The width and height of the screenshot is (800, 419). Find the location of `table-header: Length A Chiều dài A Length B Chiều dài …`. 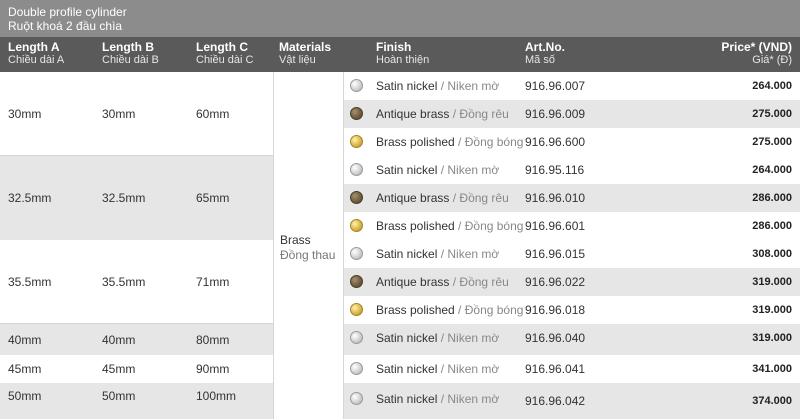

table-header: Length A Chiều dài A Length B Chiều dài … is located at coordinates (400, 54).